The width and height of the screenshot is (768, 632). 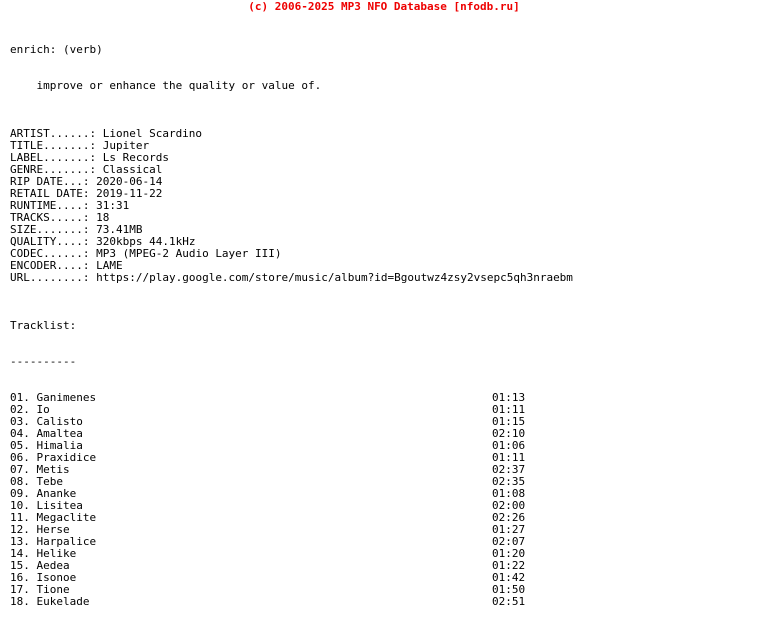 I want to click on definition-term: enrich: (verb), so click(x=56, y=49).